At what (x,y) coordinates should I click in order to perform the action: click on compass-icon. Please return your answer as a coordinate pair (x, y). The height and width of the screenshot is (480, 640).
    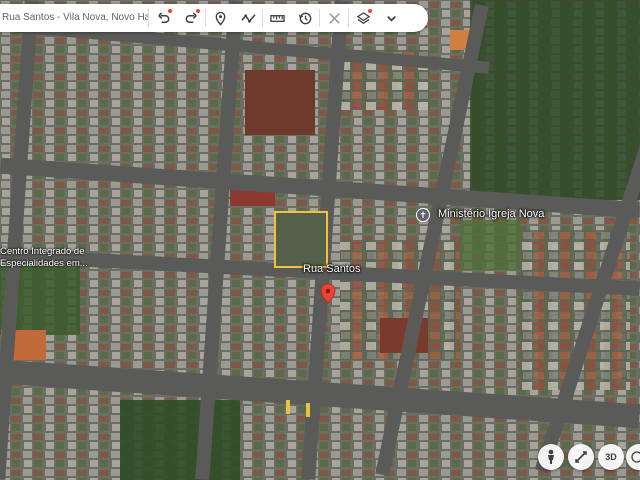
    Looking at the image, I should click on (581, 457).